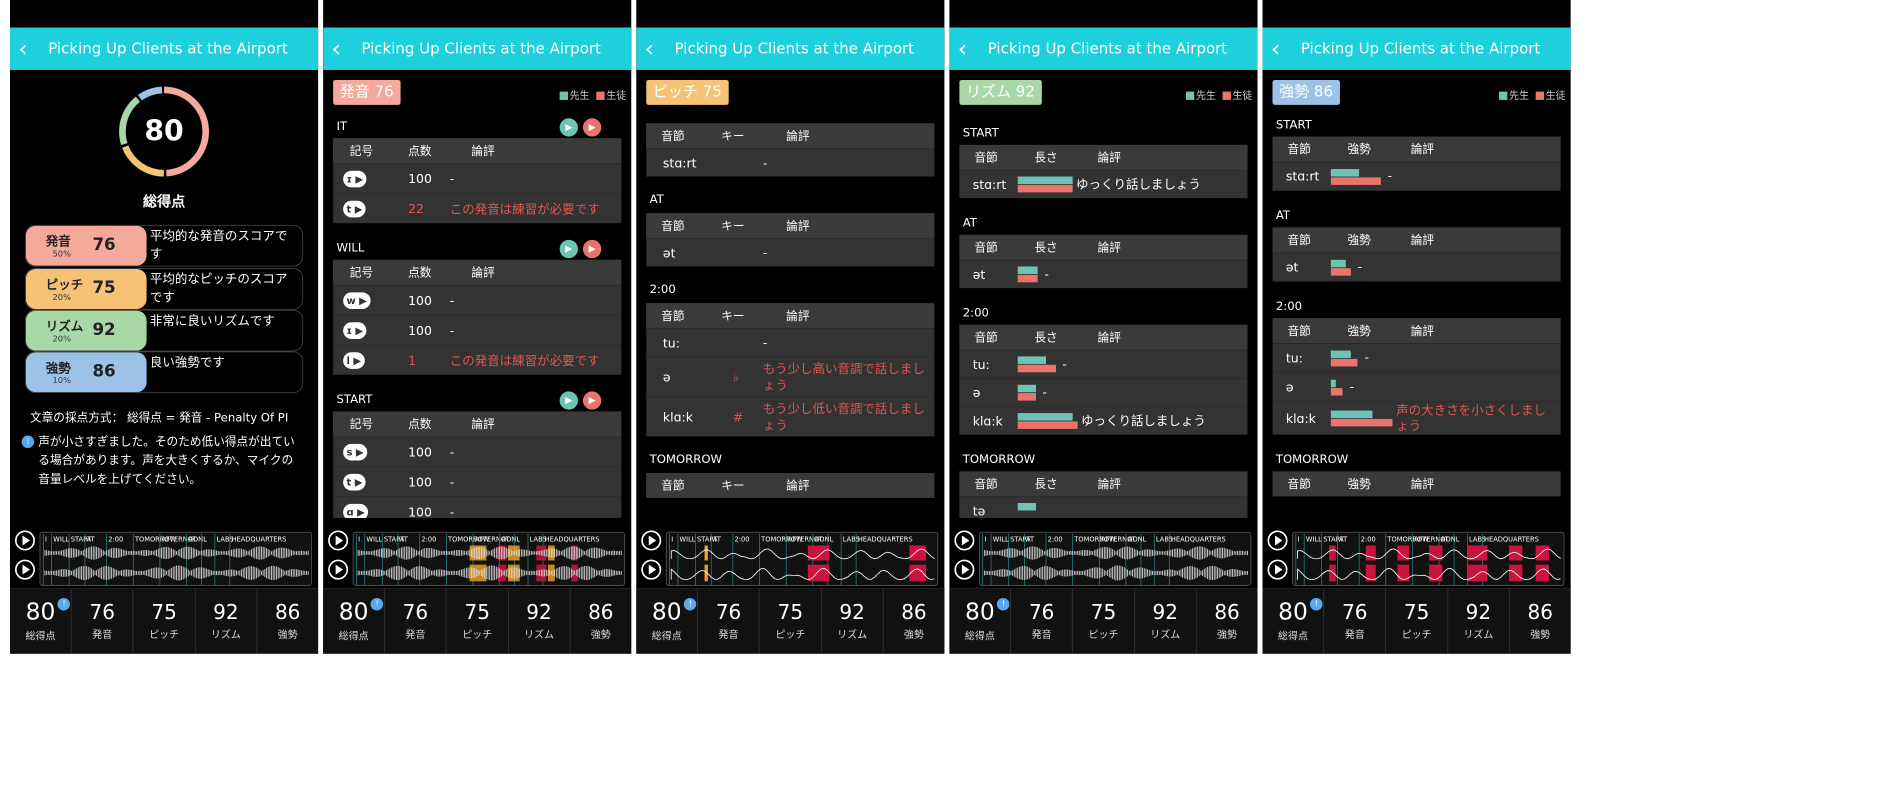 The height and width of the screenshot is (785, 1883). What do you see at coordinates (218, 245) in the screenshot?
I see `category-comment: 平均的な発音のスコアです` at bounding box center [218, 245].